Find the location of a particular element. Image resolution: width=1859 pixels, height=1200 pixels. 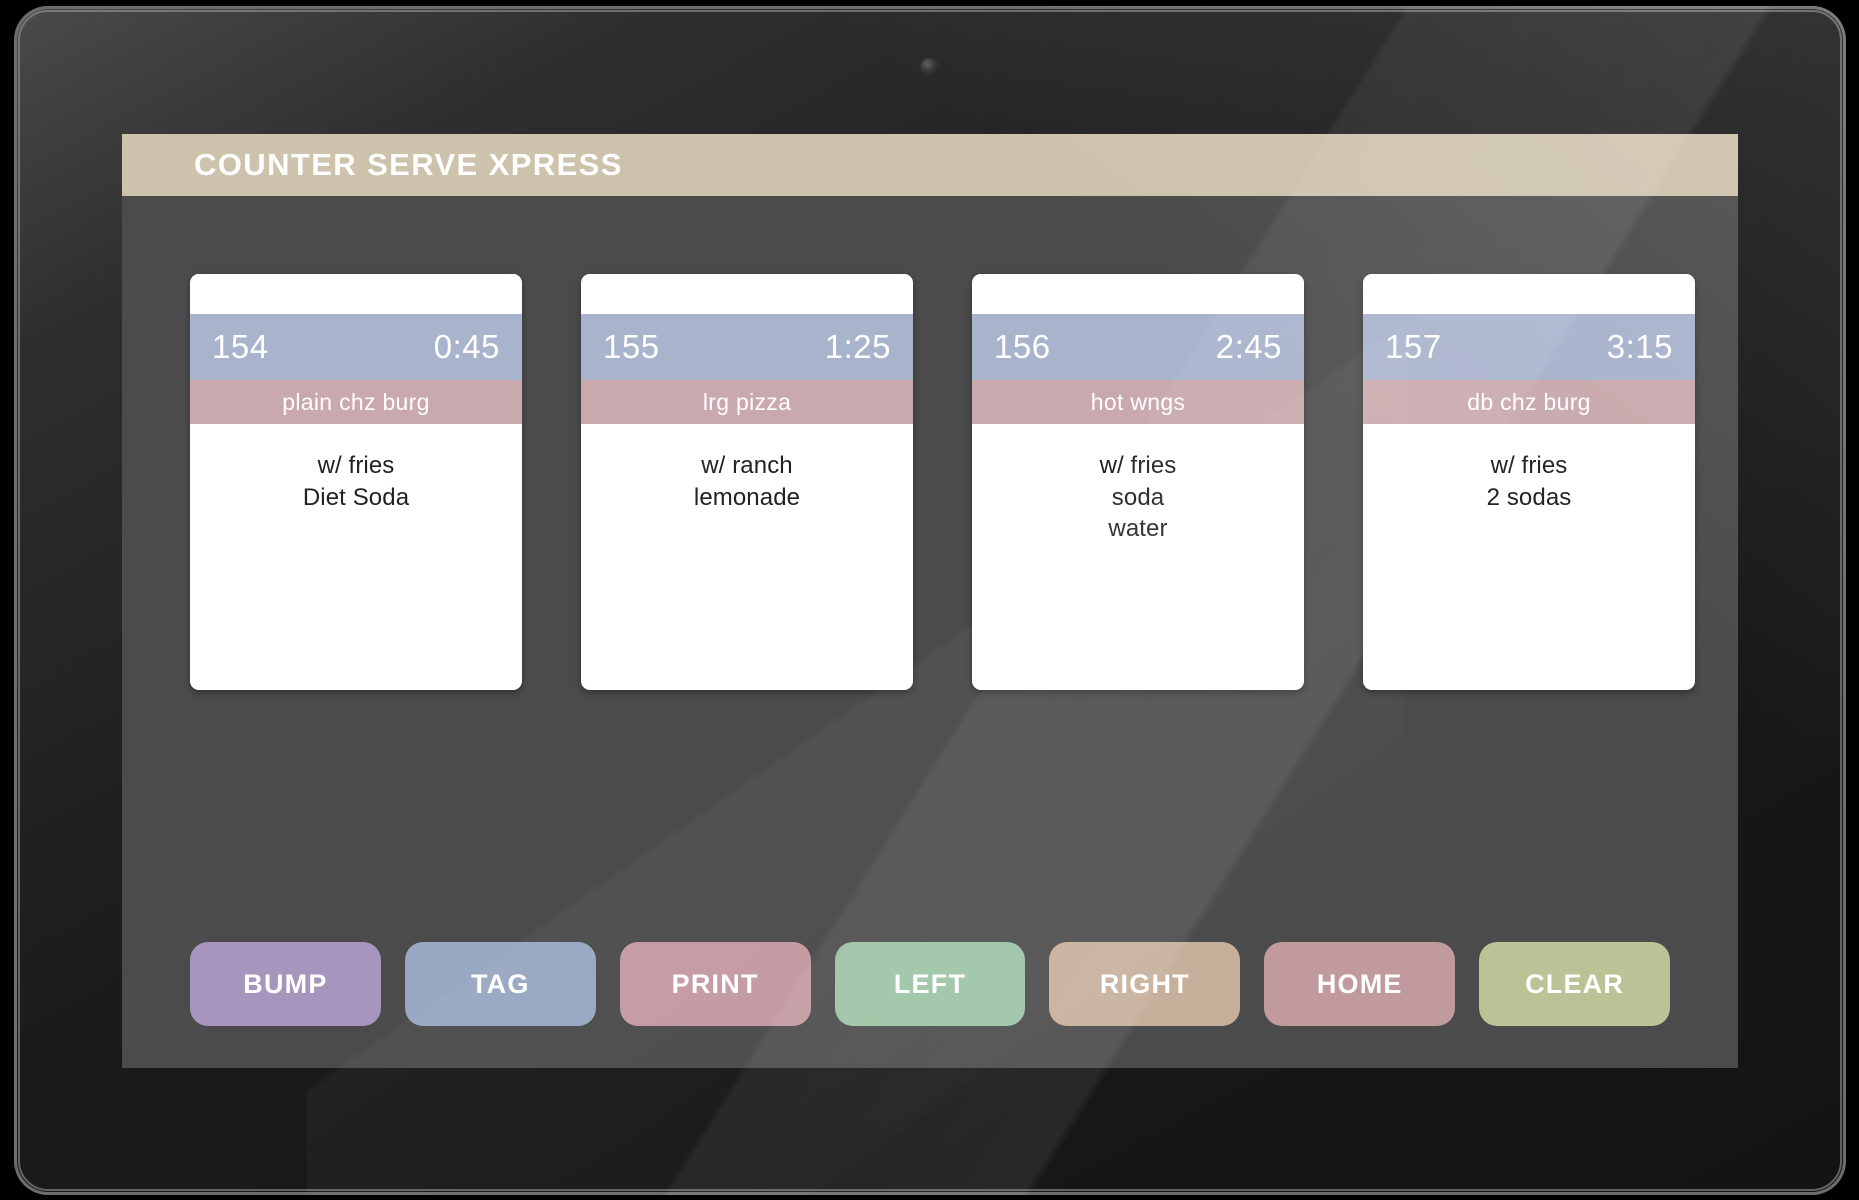

page-title: COUNTER SERVE XPRESS is located at coordinates (408, 164).